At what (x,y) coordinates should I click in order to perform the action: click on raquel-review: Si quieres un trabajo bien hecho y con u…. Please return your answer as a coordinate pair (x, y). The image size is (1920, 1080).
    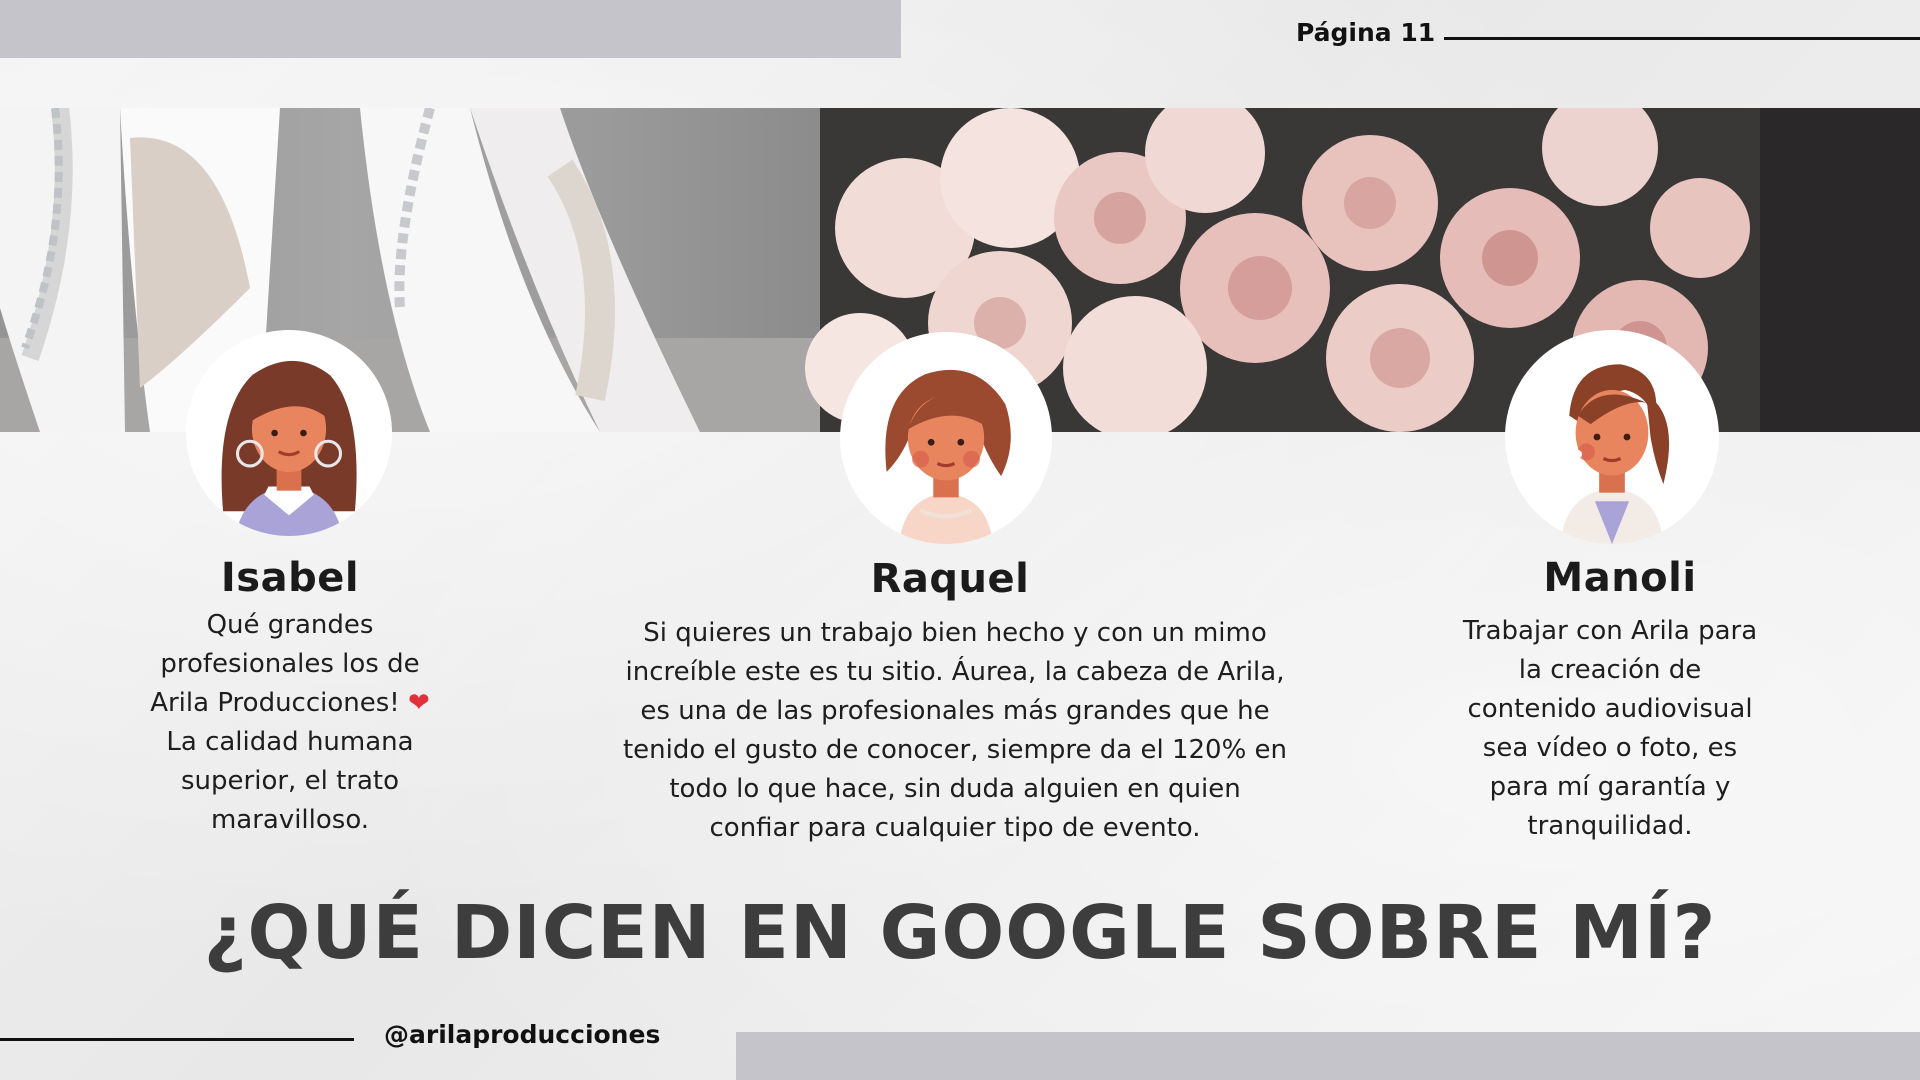
    Looking at the image, I should click on (955, 731).